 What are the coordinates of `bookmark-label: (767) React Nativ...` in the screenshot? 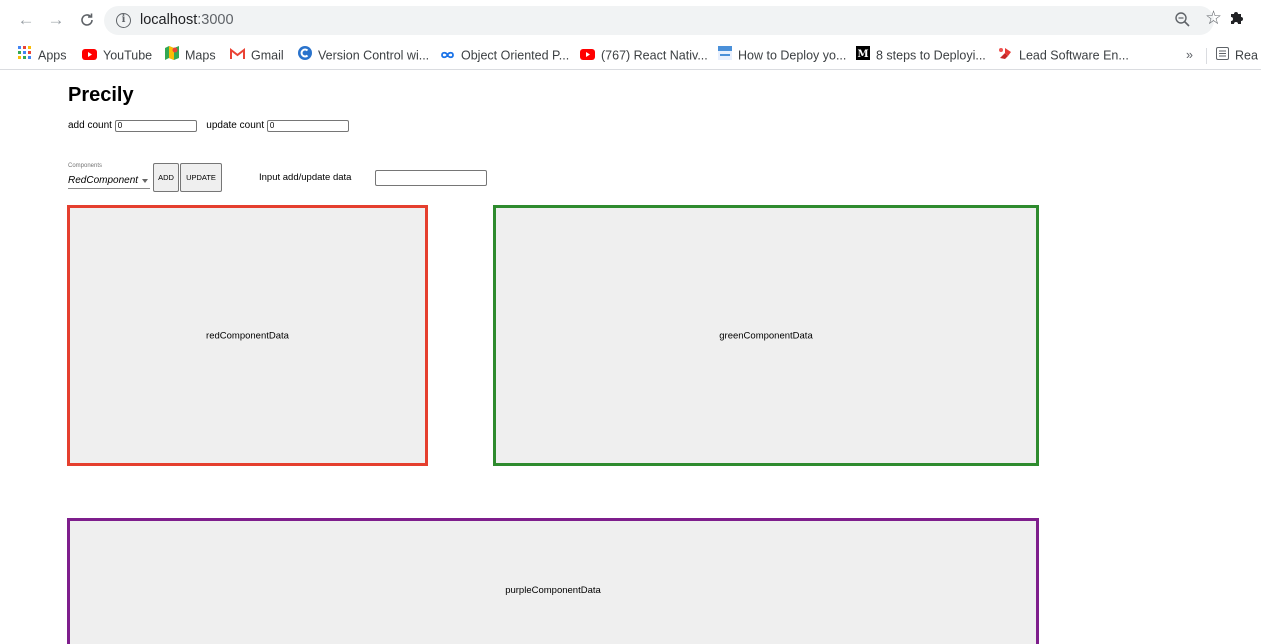 It's located at (654, 55).